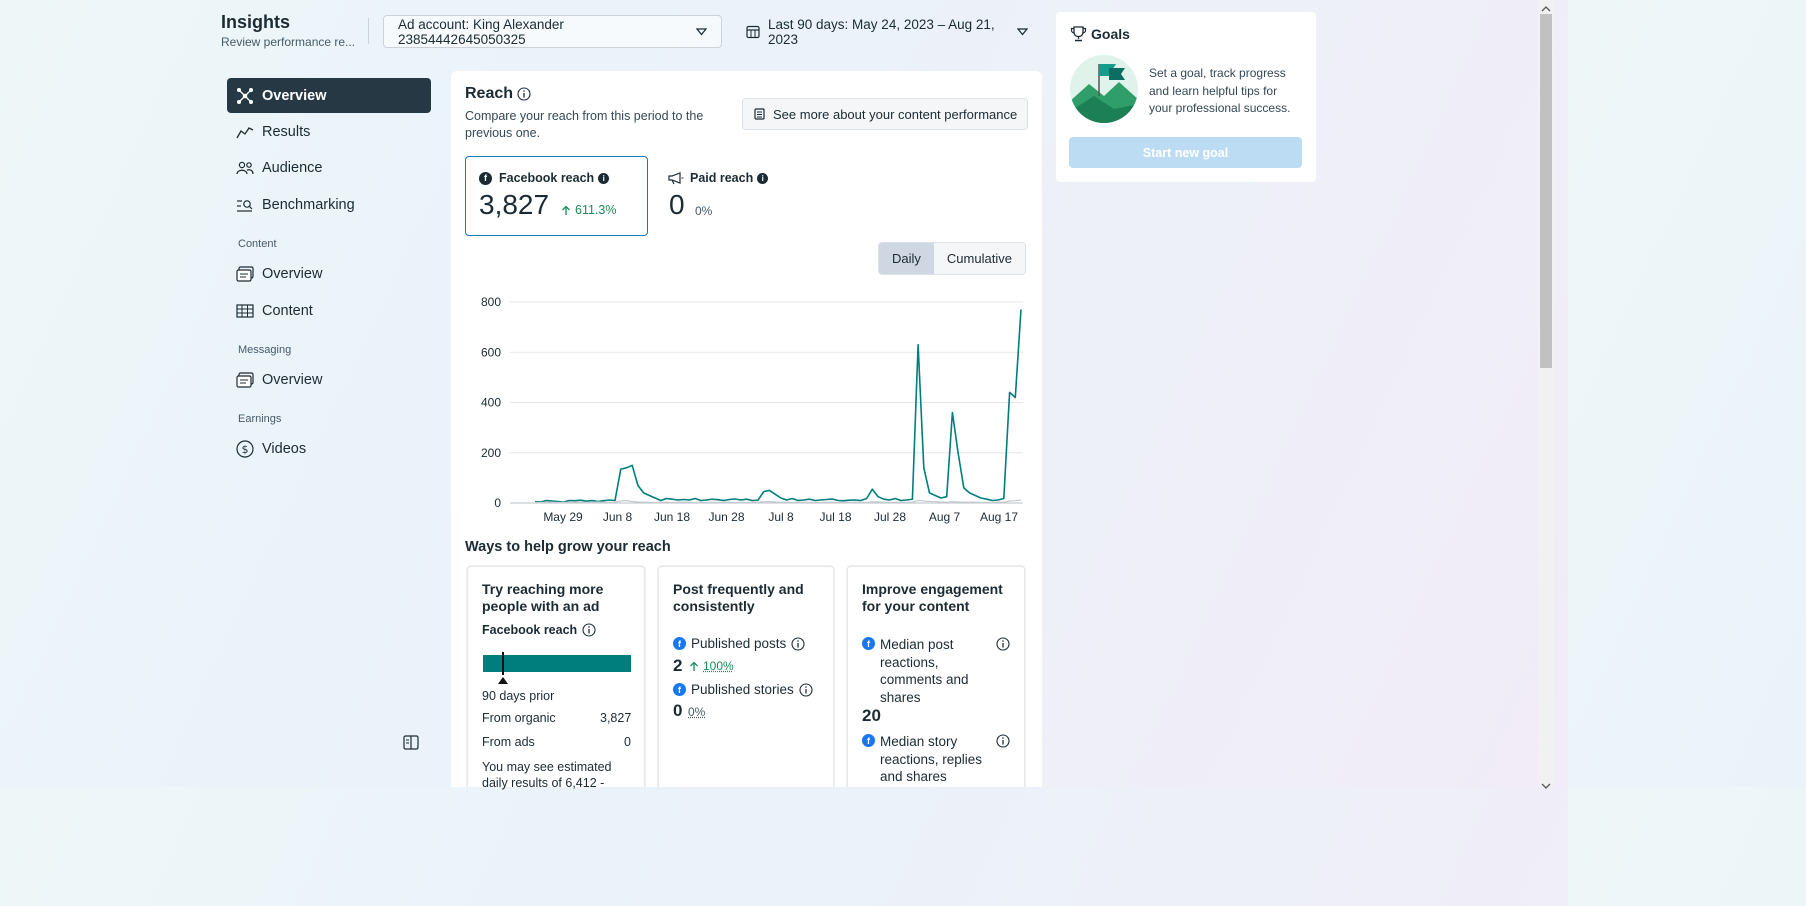  What do you see at coordinates (742, 689) in the screenshot?
I see `published-stories-text: Published stories` at bounding box center [742, 689].